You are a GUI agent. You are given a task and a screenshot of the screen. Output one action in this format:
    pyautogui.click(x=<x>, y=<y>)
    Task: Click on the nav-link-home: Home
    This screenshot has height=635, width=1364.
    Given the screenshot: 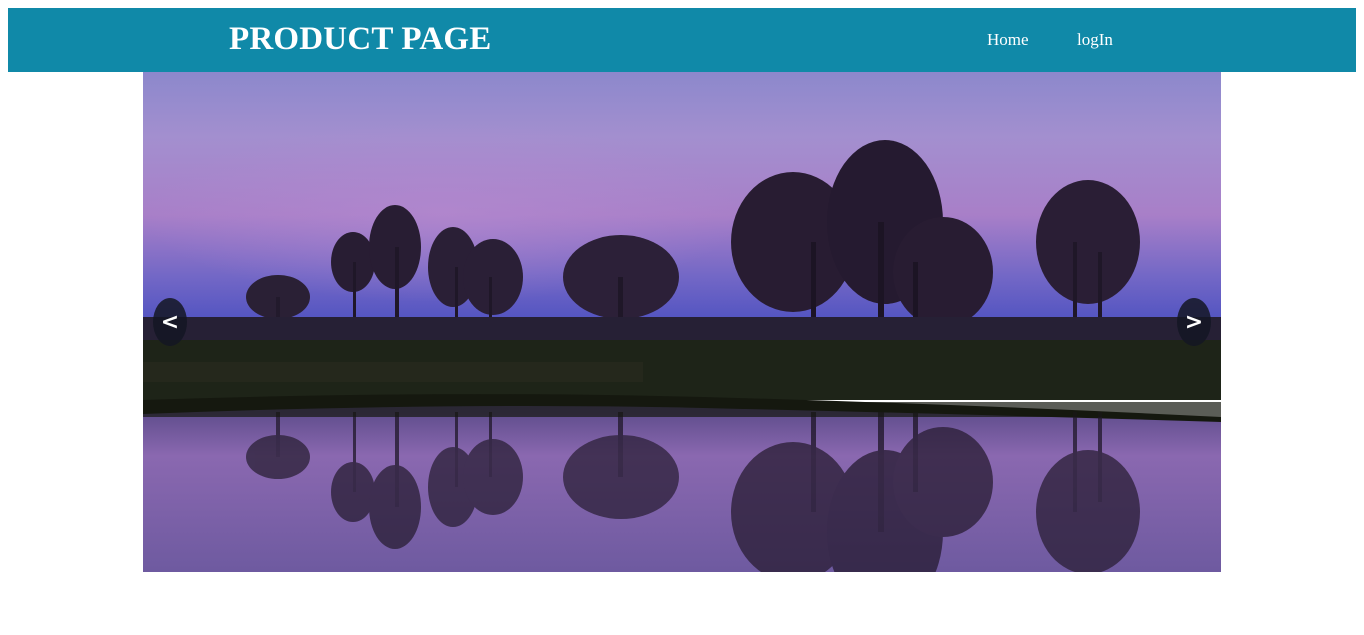 What is the action you would take?
    pyautogui.click(x=1008, y=40)
    